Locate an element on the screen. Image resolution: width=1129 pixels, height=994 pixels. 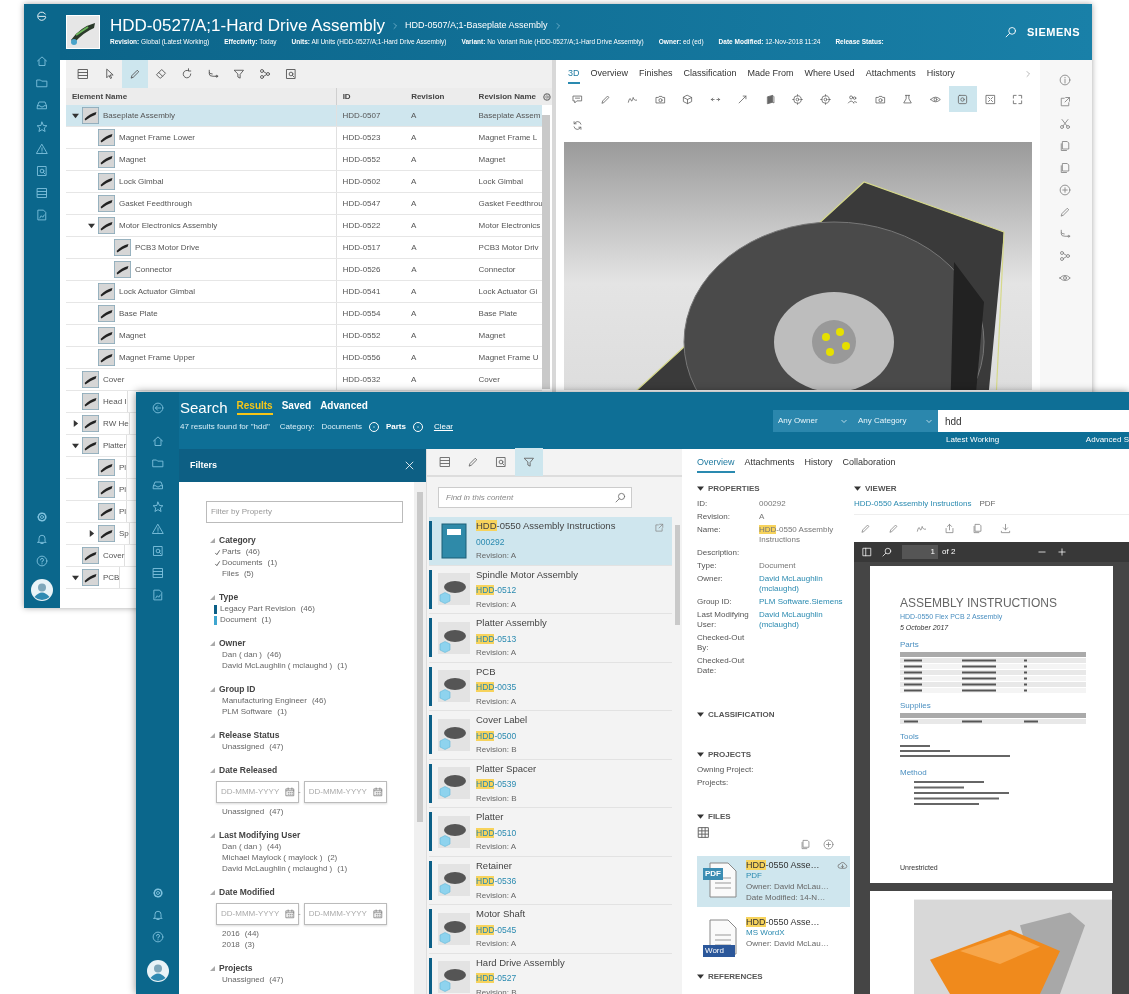
tree-row: Base Plate HDD-0554 A Base Plate is located at coordinates (304, 314).